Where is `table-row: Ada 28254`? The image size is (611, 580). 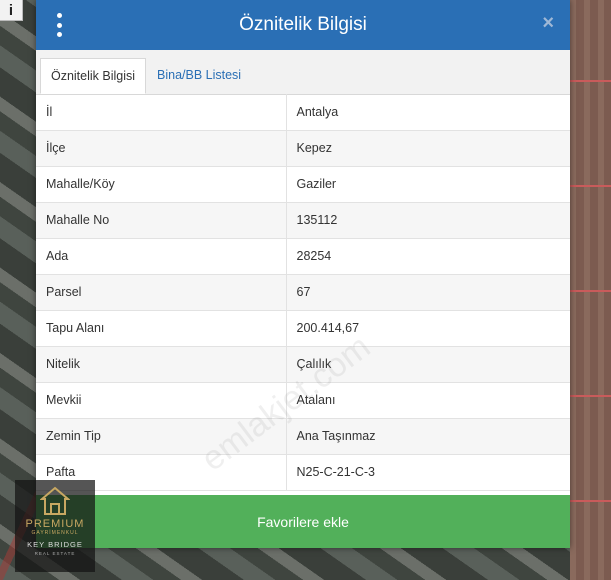
table-row: Ada 28254 is located at coordinates (303, 256).